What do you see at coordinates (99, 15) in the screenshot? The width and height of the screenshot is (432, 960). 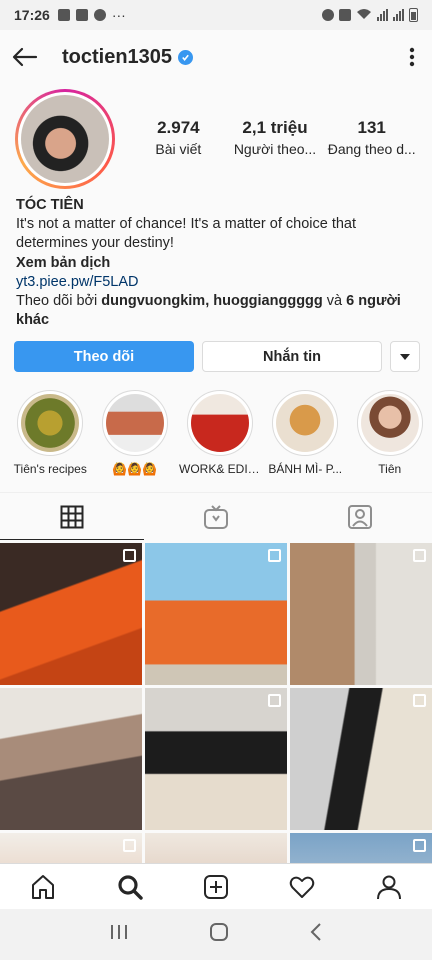 I see `chrome-icon` at bounding box center [99, 15].